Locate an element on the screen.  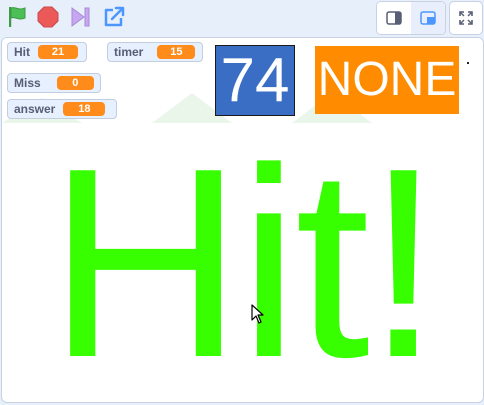
monitor-hit-label: Hit is located at coordinates (22, 52).